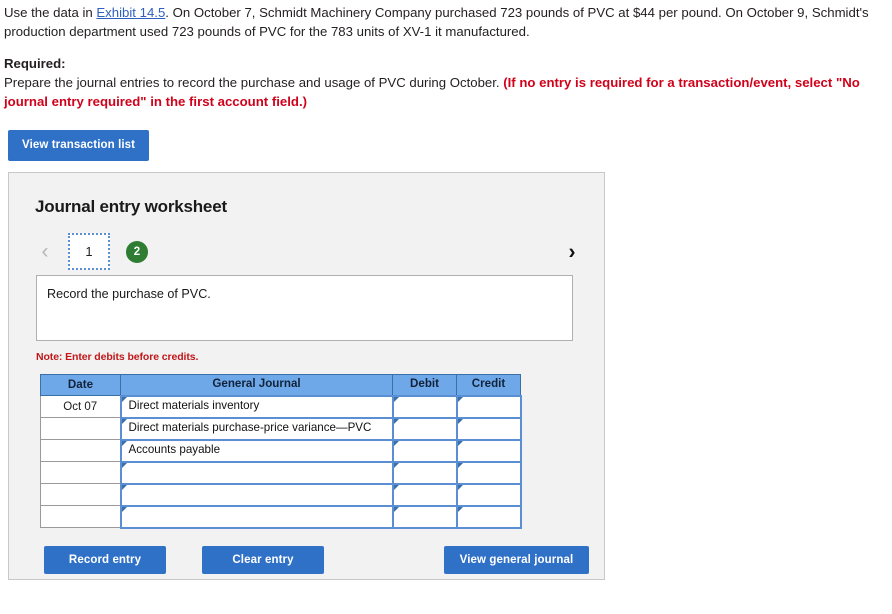 This screenshot has height=614, width=892. Describe the element at coordinates (130, 12) in the screenshot. I see `exhibit-link: Exhibit 14.5` at that location.